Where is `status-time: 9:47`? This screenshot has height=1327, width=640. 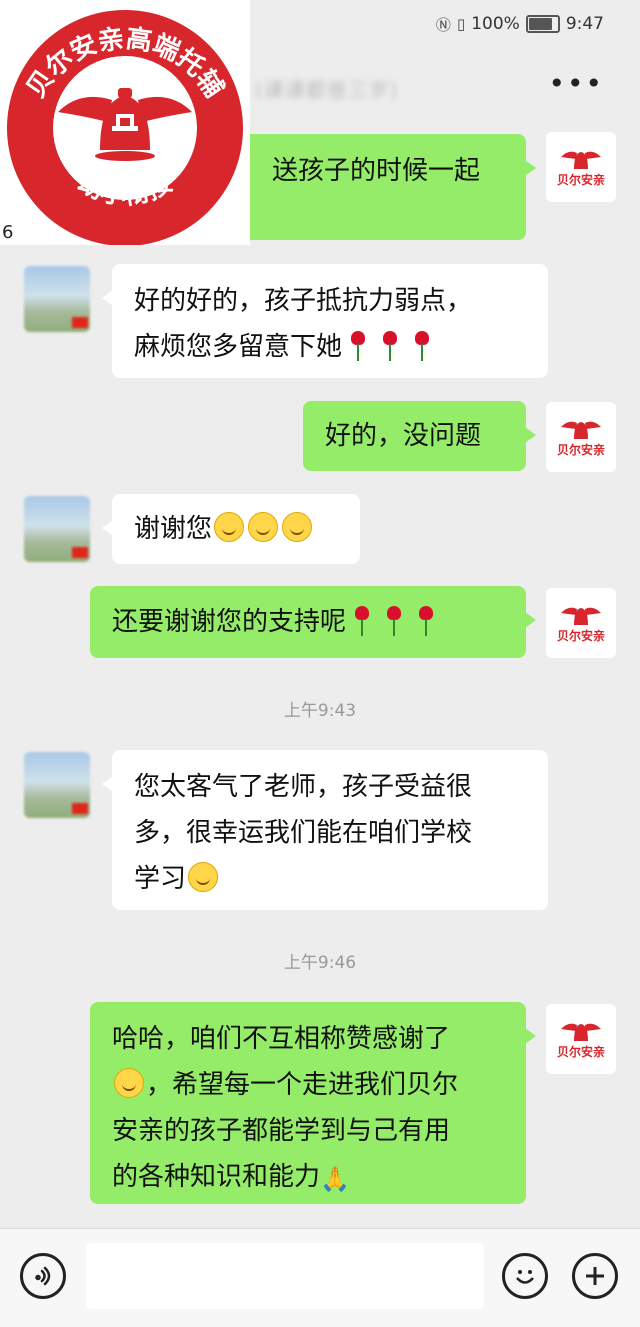
status-time: 9:47 is located at coordinates (584, 24).